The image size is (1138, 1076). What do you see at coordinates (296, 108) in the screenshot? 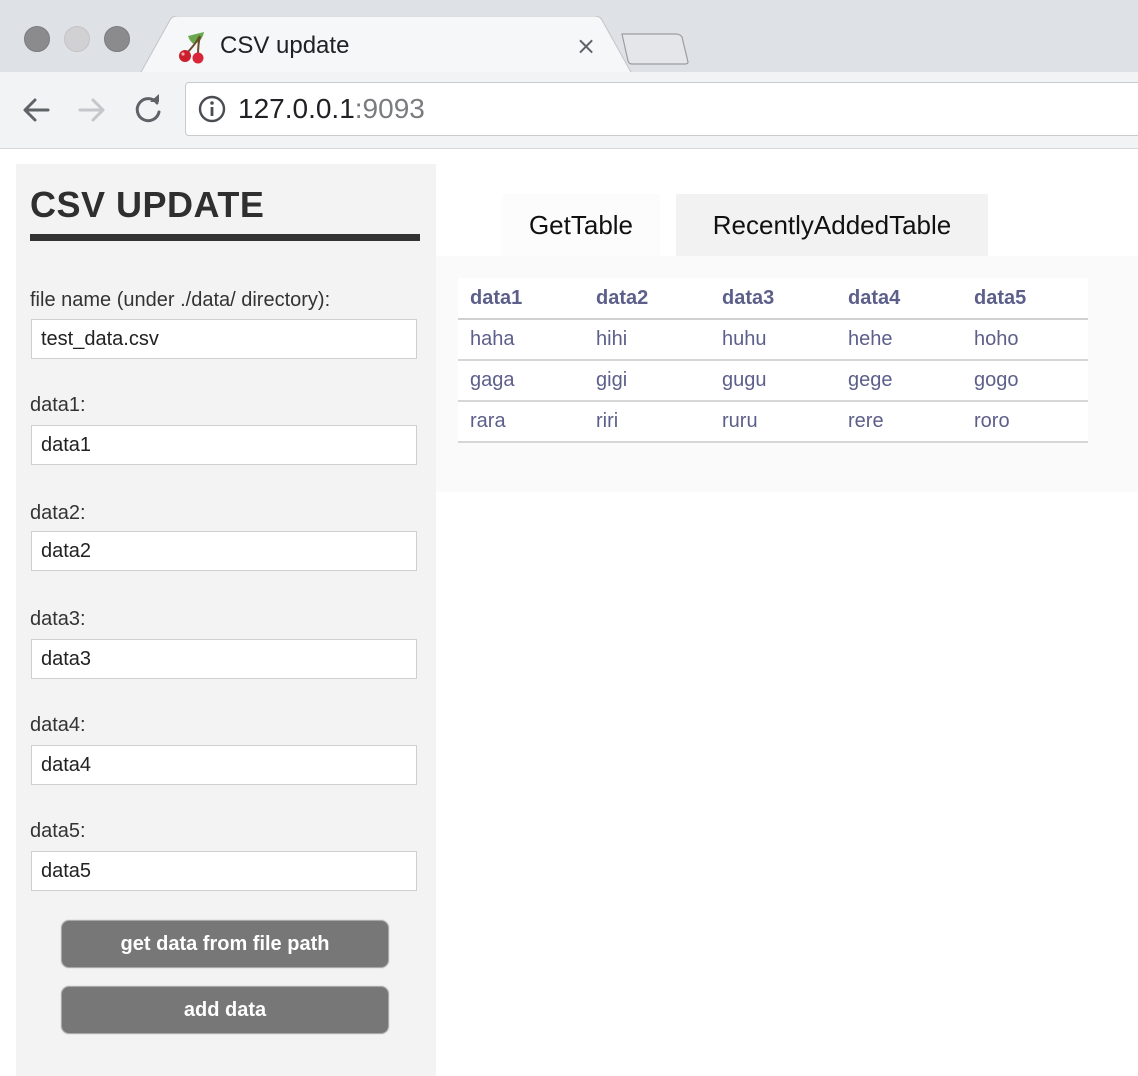
I see `url-host: 127.0.0.1` at bounding box center [296, 108].